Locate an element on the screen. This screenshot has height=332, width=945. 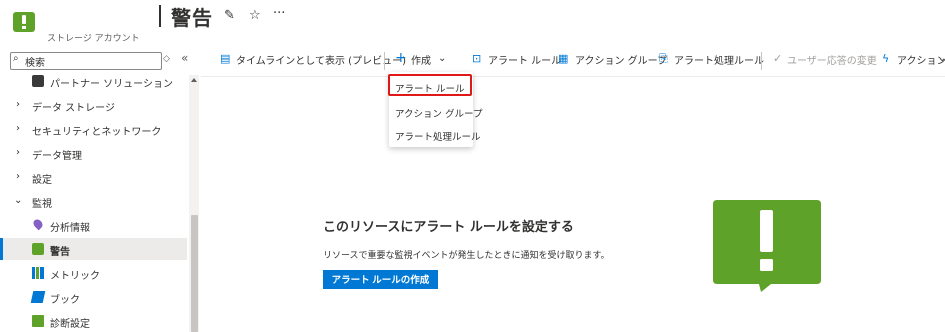
action-group-icon: ▦ is located at coordinates (563, 58).